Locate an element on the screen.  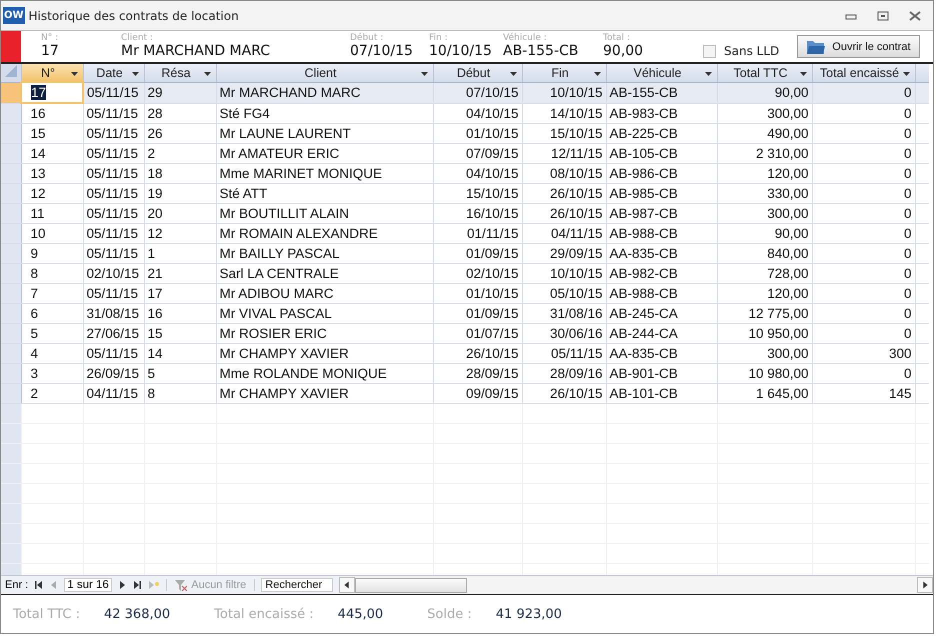
table-cell: 145 is located at coordinates (863, 394).